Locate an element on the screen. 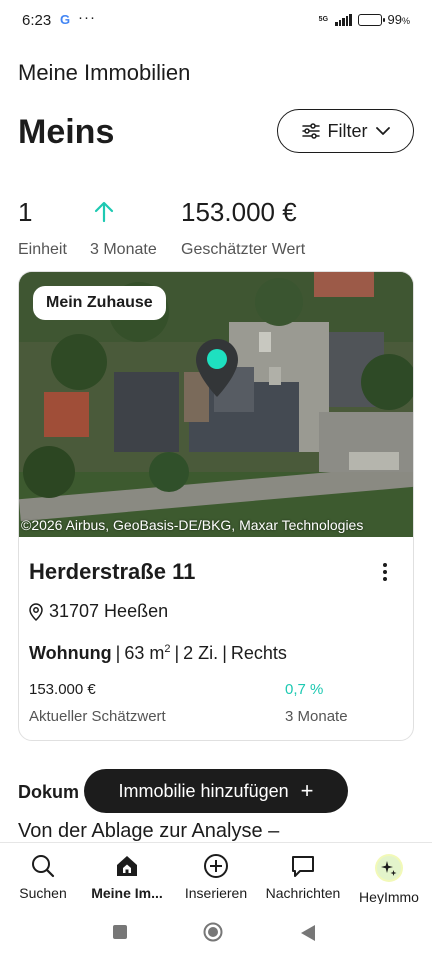 This screenshot has height=960, width=432. add-property-label: Immobilie hinzufügen is located at coordinates (203, 790).